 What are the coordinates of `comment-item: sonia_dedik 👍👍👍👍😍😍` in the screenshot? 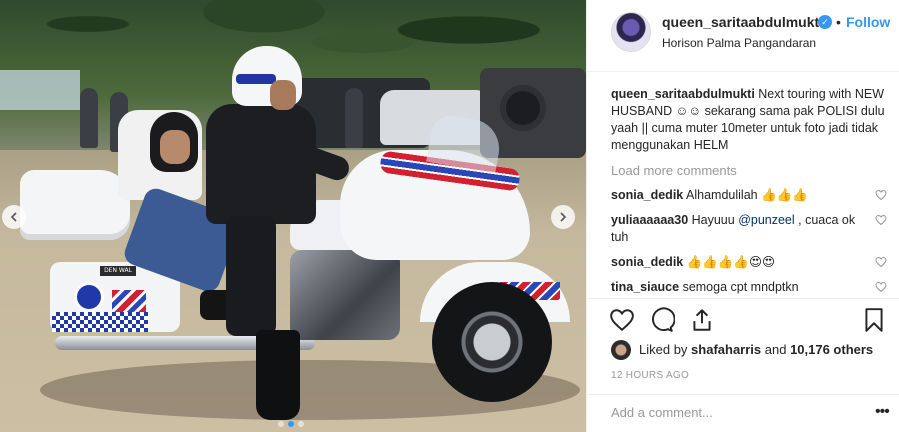 It's located at (749, 262).